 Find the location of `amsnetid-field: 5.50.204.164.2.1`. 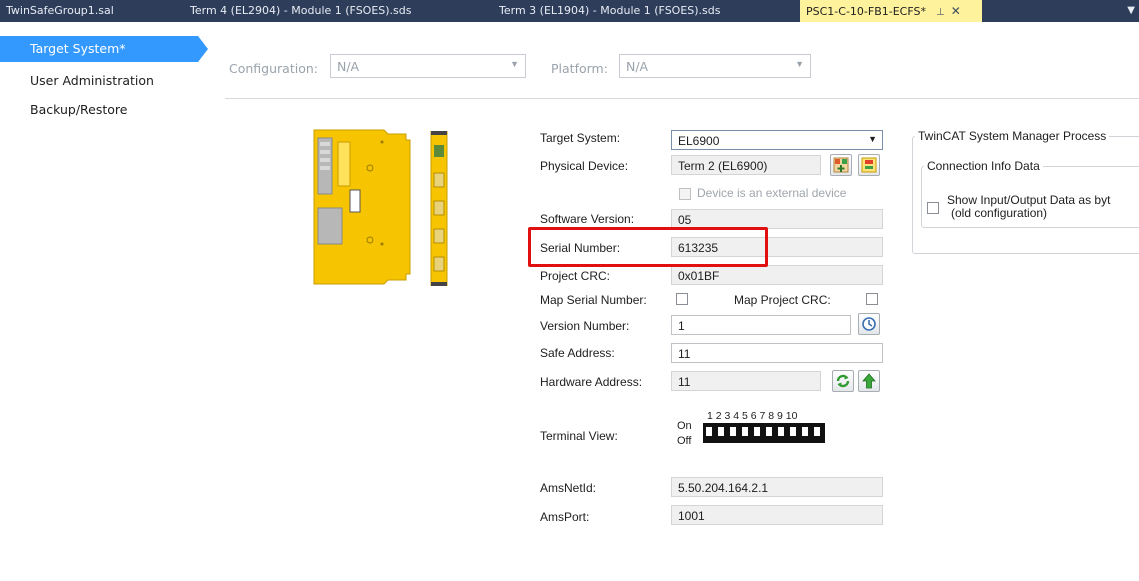

amsnetid-field: 5.50.204.164.2.1 is located at coordinates (777, 487).